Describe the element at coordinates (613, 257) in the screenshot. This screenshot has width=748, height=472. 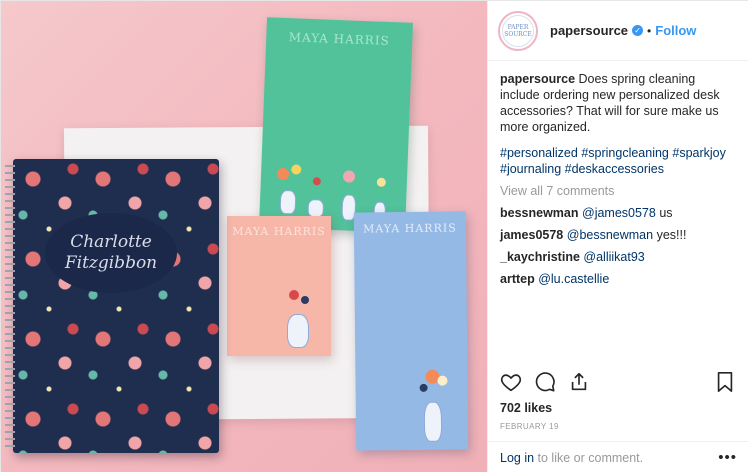
I see `comment-mention: @alliikat93` at that location.